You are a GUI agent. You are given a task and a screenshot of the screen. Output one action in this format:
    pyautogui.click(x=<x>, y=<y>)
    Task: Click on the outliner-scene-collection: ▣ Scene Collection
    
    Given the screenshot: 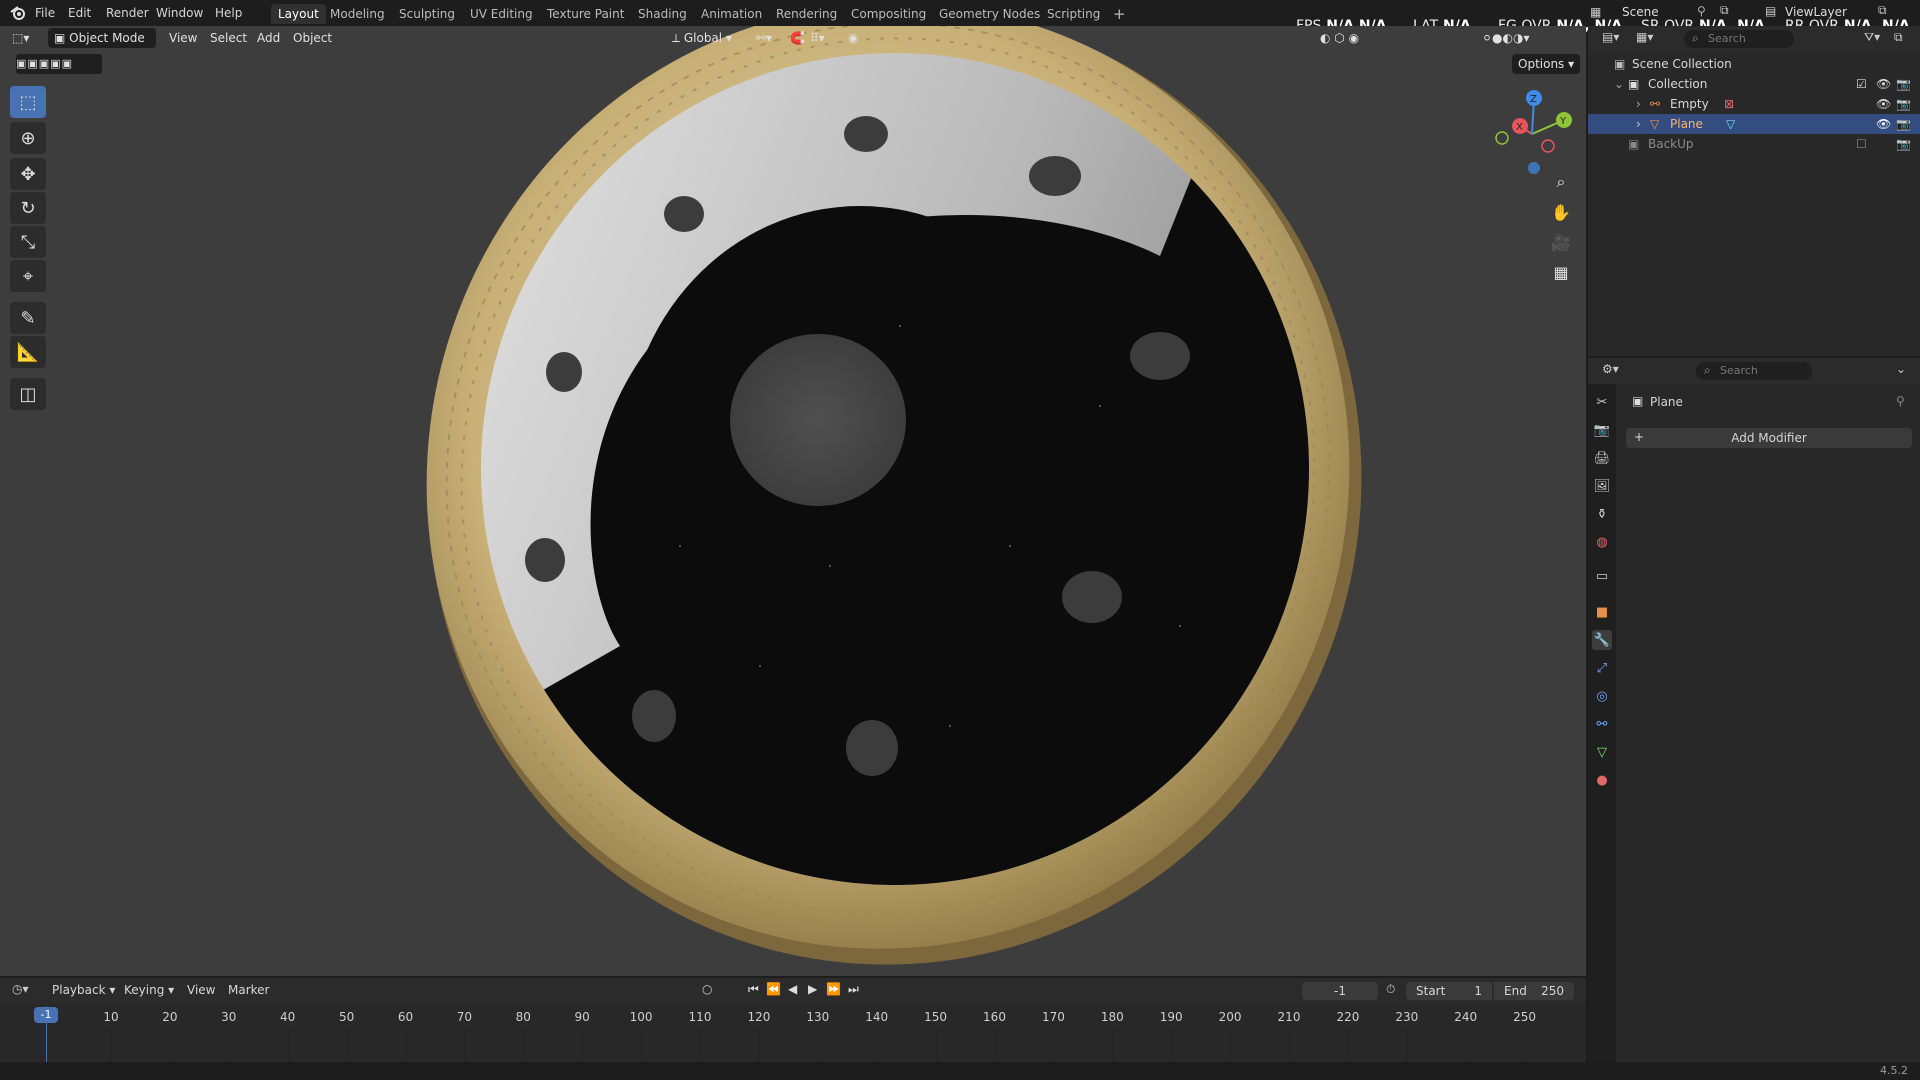 What is the action you would take?
    pyautogui.click(x=1754, y=64)
    